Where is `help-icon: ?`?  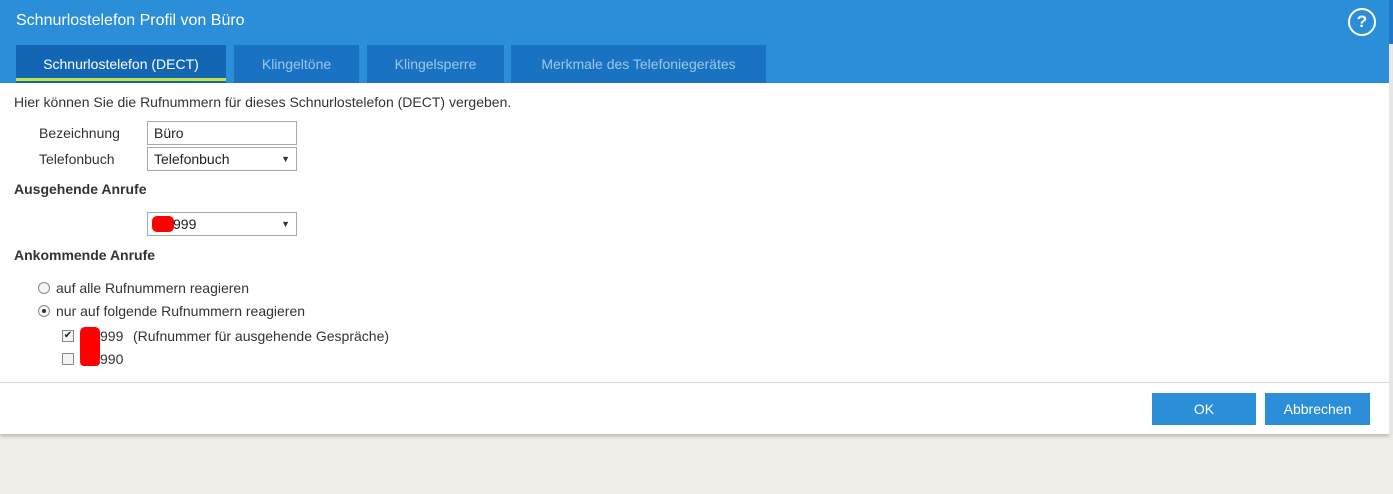 help-icon: ? is located at coordinates (1362, 22).